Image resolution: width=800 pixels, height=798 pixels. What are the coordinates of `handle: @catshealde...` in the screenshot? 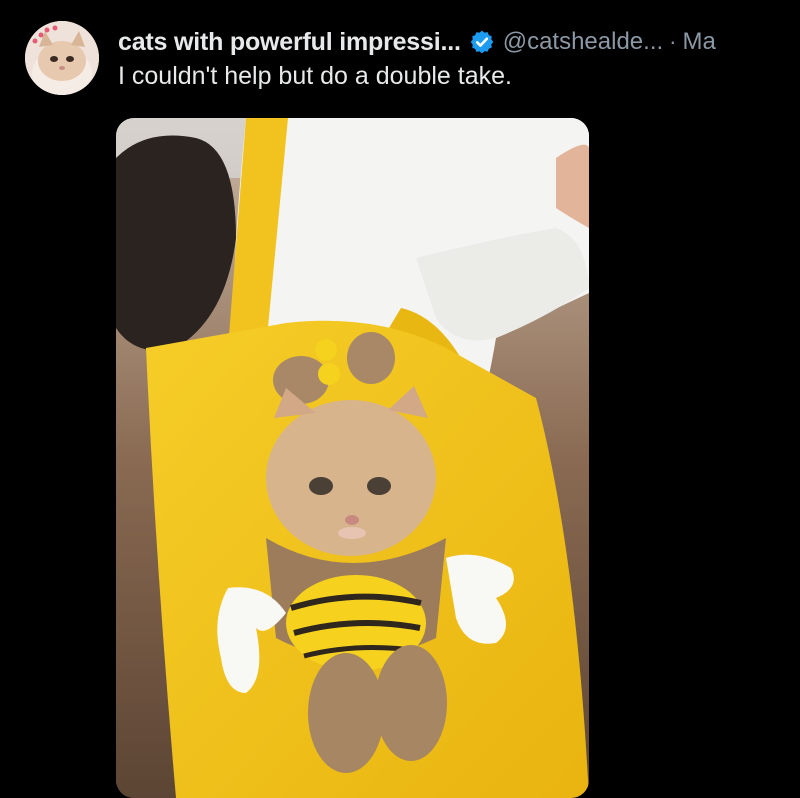 It's located at (583, 42).